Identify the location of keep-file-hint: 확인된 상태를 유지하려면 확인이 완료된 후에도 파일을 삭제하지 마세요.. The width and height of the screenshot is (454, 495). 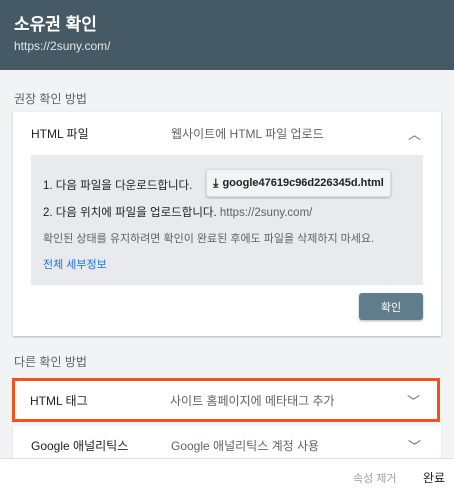
(209, 239).